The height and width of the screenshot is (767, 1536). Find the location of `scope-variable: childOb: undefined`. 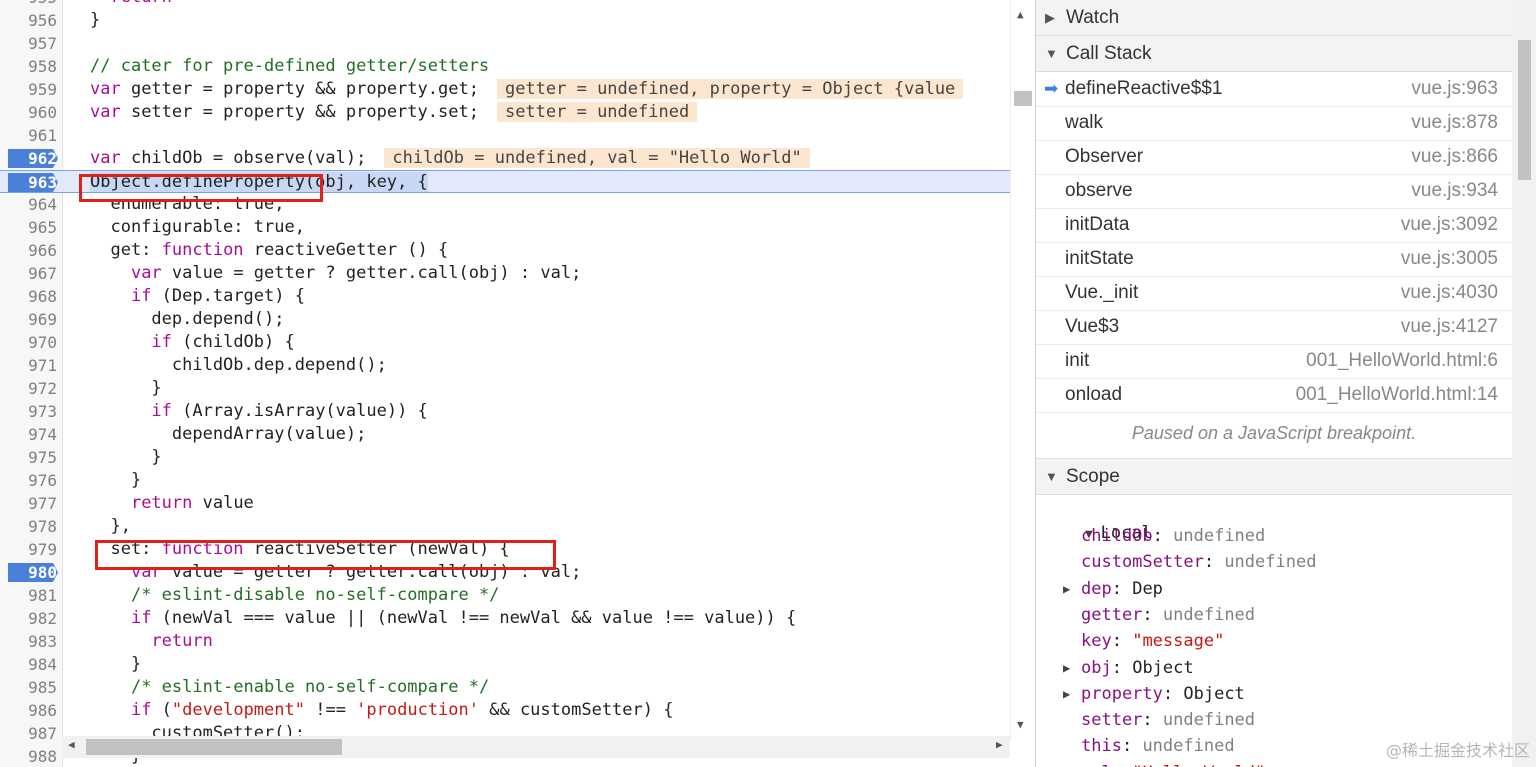

scope-variable: childOb: undefined is located at coordinates (1173, 536).